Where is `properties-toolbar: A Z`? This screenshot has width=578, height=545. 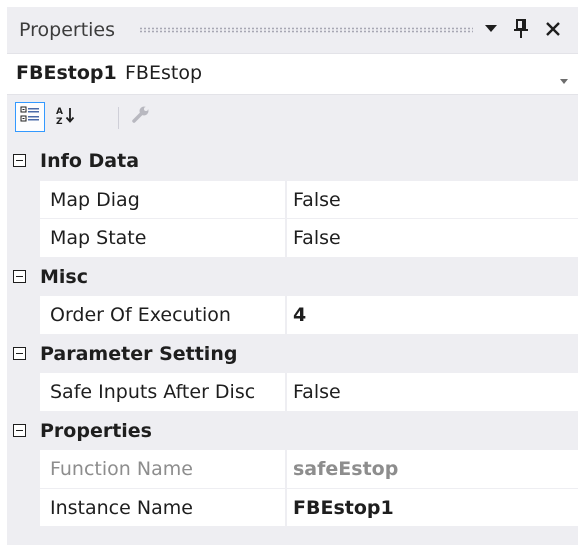
properties-toolbar: A Z is located at coordinates (292, 117).